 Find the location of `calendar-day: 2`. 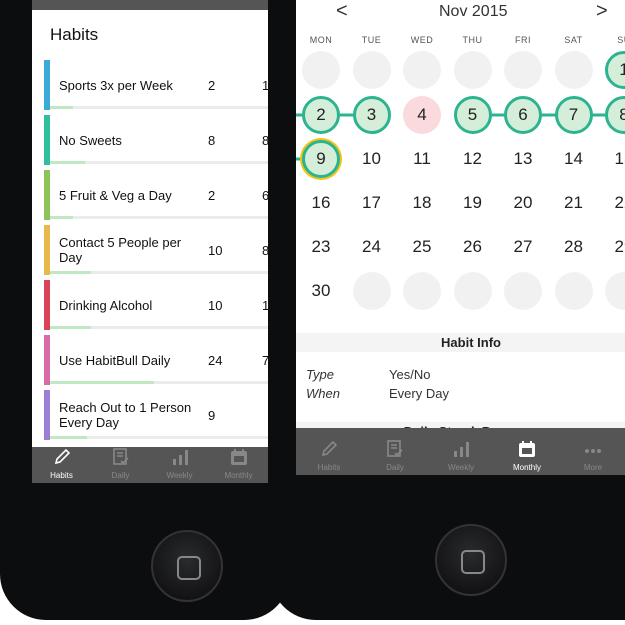

calendar-day: 2 is located at coordinates (321, 115).